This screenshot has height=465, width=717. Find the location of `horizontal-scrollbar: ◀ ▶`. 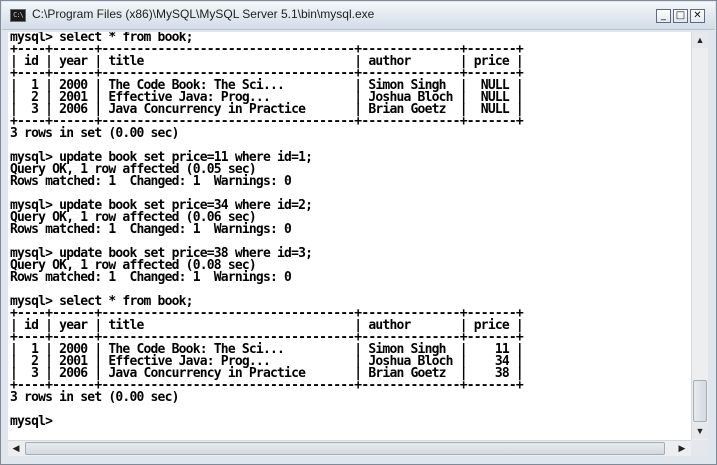

horizontal-scrollbar: ◀ ▶ is located at coordinates (349, 448).